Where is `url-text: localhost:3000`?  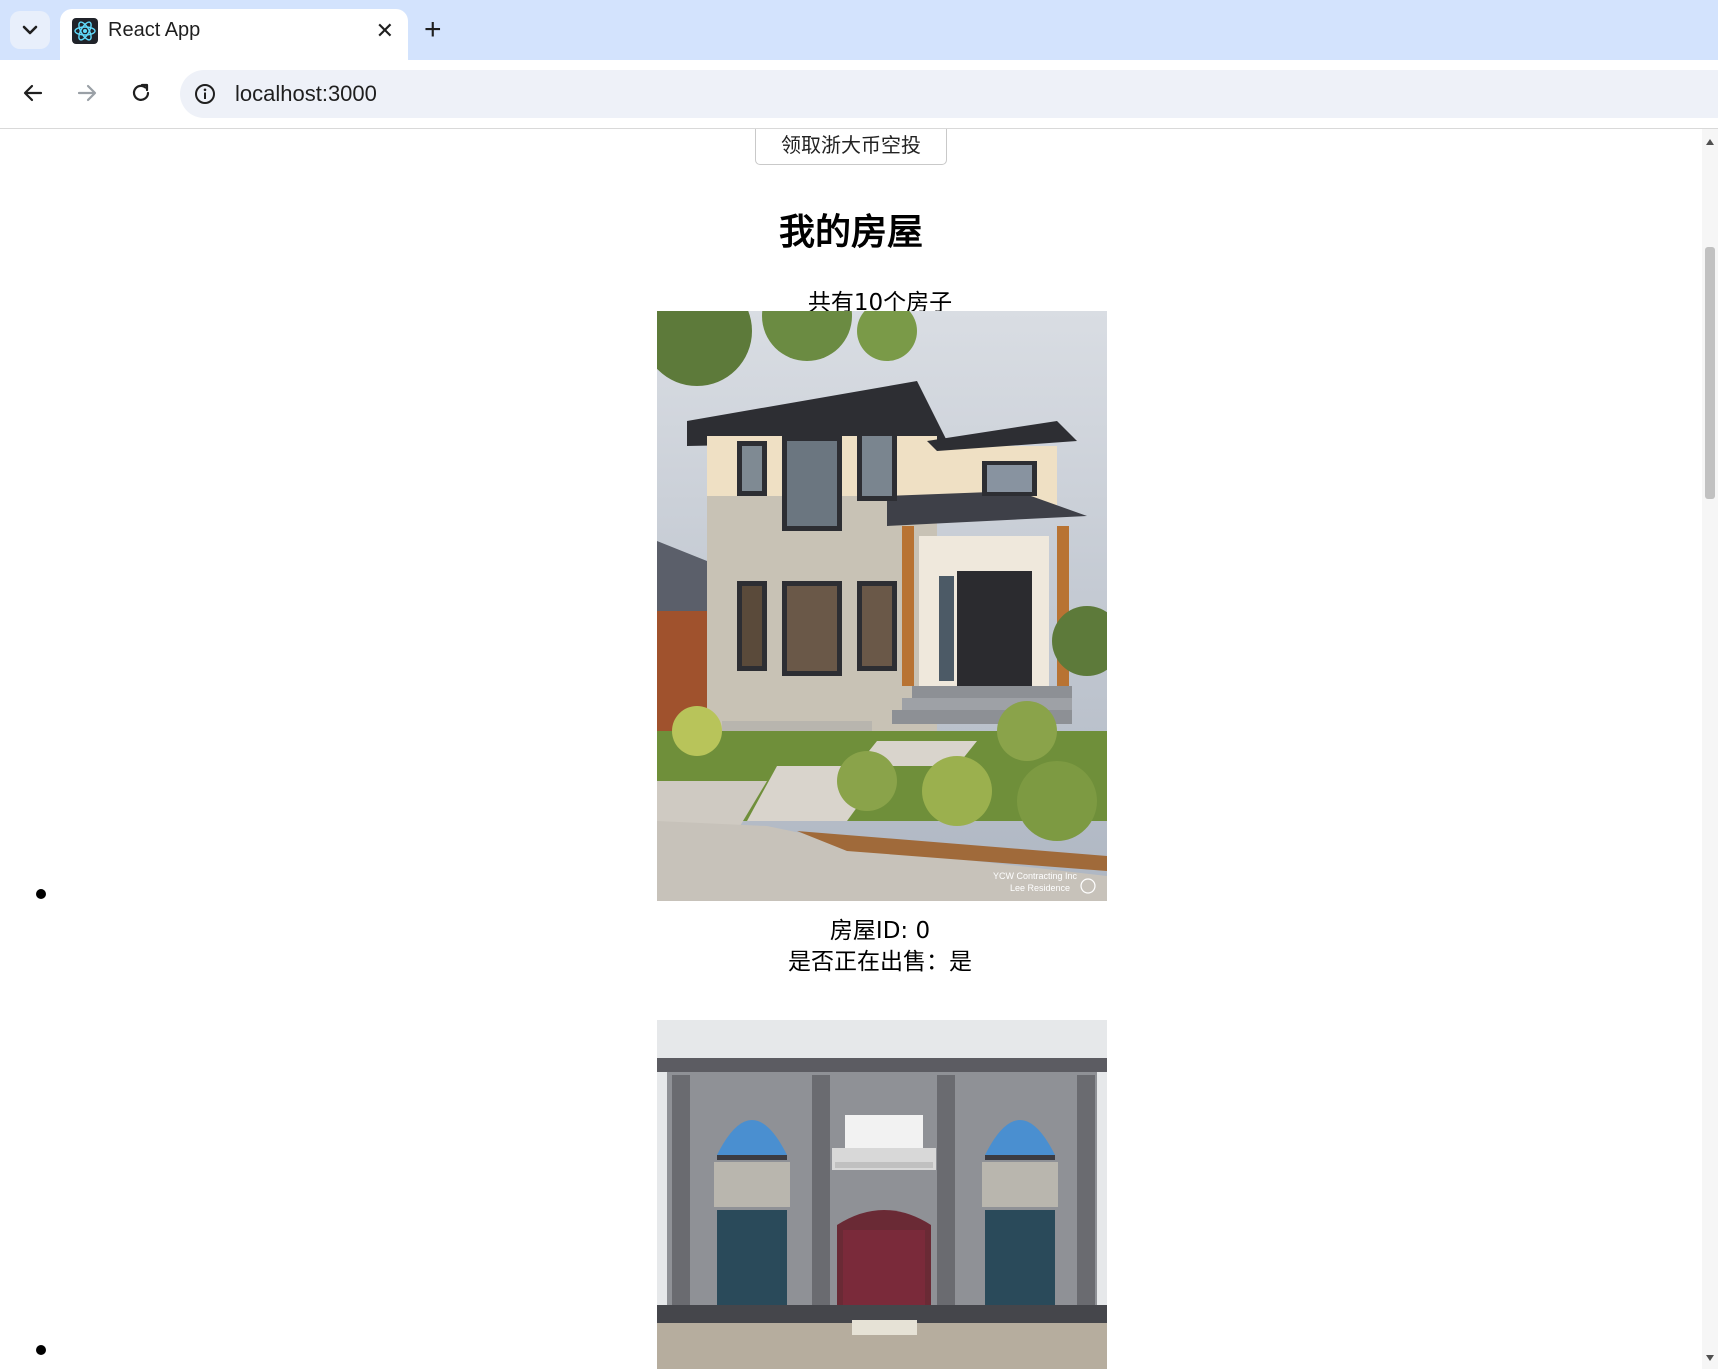
url-text: localhost:3000 is located at coordinates (306, 94).